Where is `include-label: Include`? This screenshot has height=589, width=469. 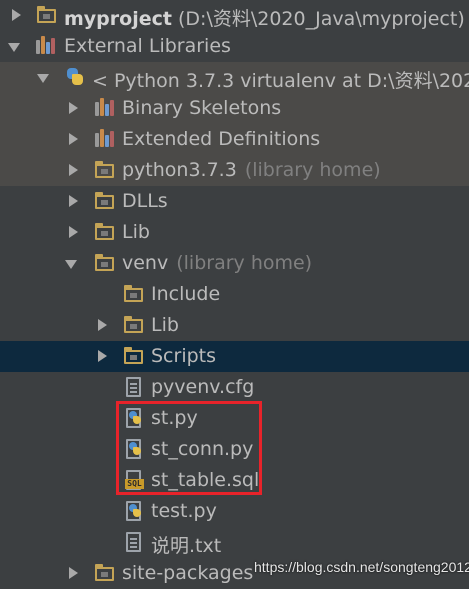
include-label: Include is located at coordinates (186, 294).